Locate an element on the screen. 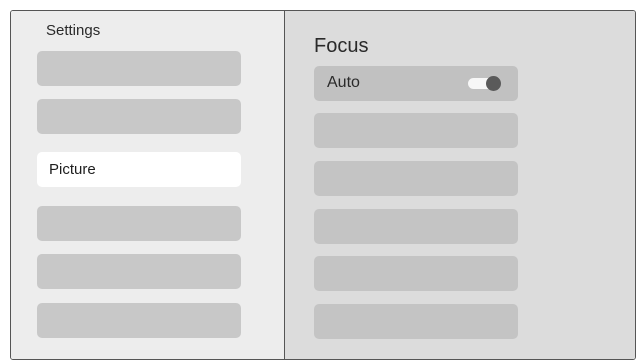 This screenshot has width=638, height=360. settings-menu-item-label: Picture is located at coordinates (72, 169).